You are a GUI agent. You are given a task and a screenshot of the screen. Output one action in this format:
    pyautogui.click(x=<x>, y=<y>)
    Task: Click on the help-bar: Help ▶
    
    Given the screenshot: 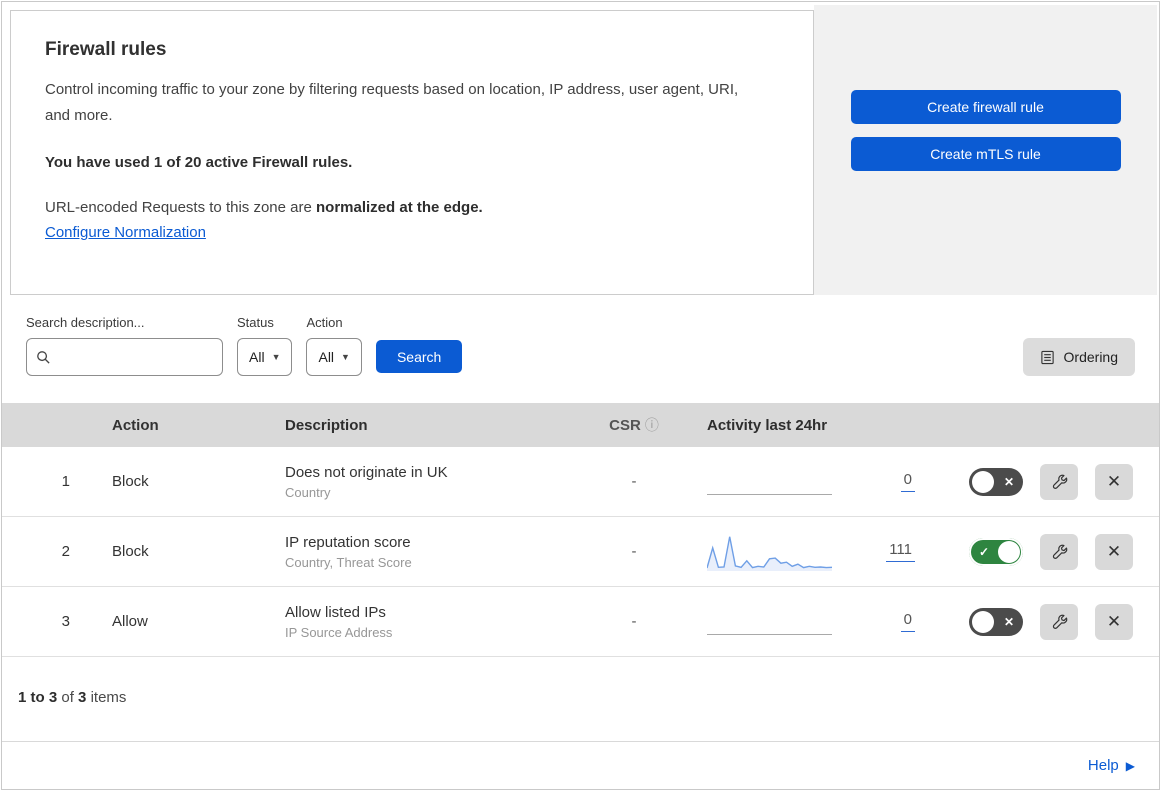 What is the action you would take?
    pyautogui.click(x=580, y=765)
    